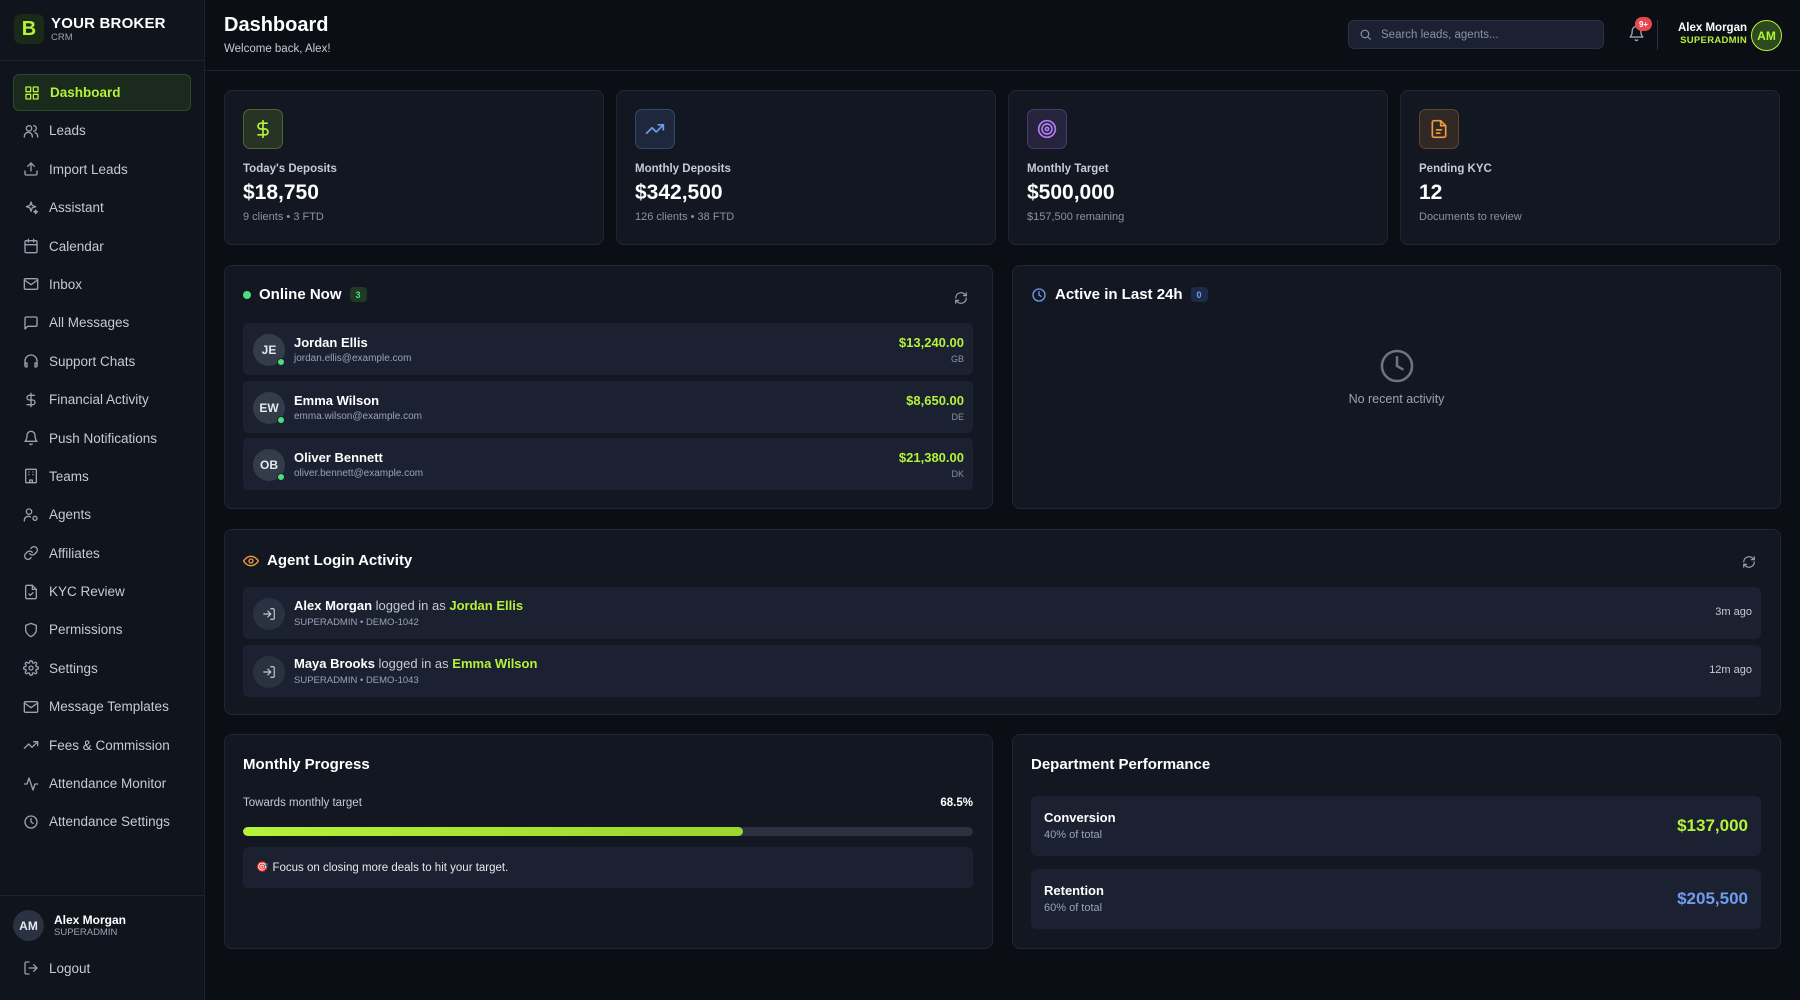 The width and height of the screenshot is (1800, 1000). What do you see at coordinates (494, 663) in the screenshot?
I see `impersonated-client: Emma Wilson` at bounding box center [494, 663].